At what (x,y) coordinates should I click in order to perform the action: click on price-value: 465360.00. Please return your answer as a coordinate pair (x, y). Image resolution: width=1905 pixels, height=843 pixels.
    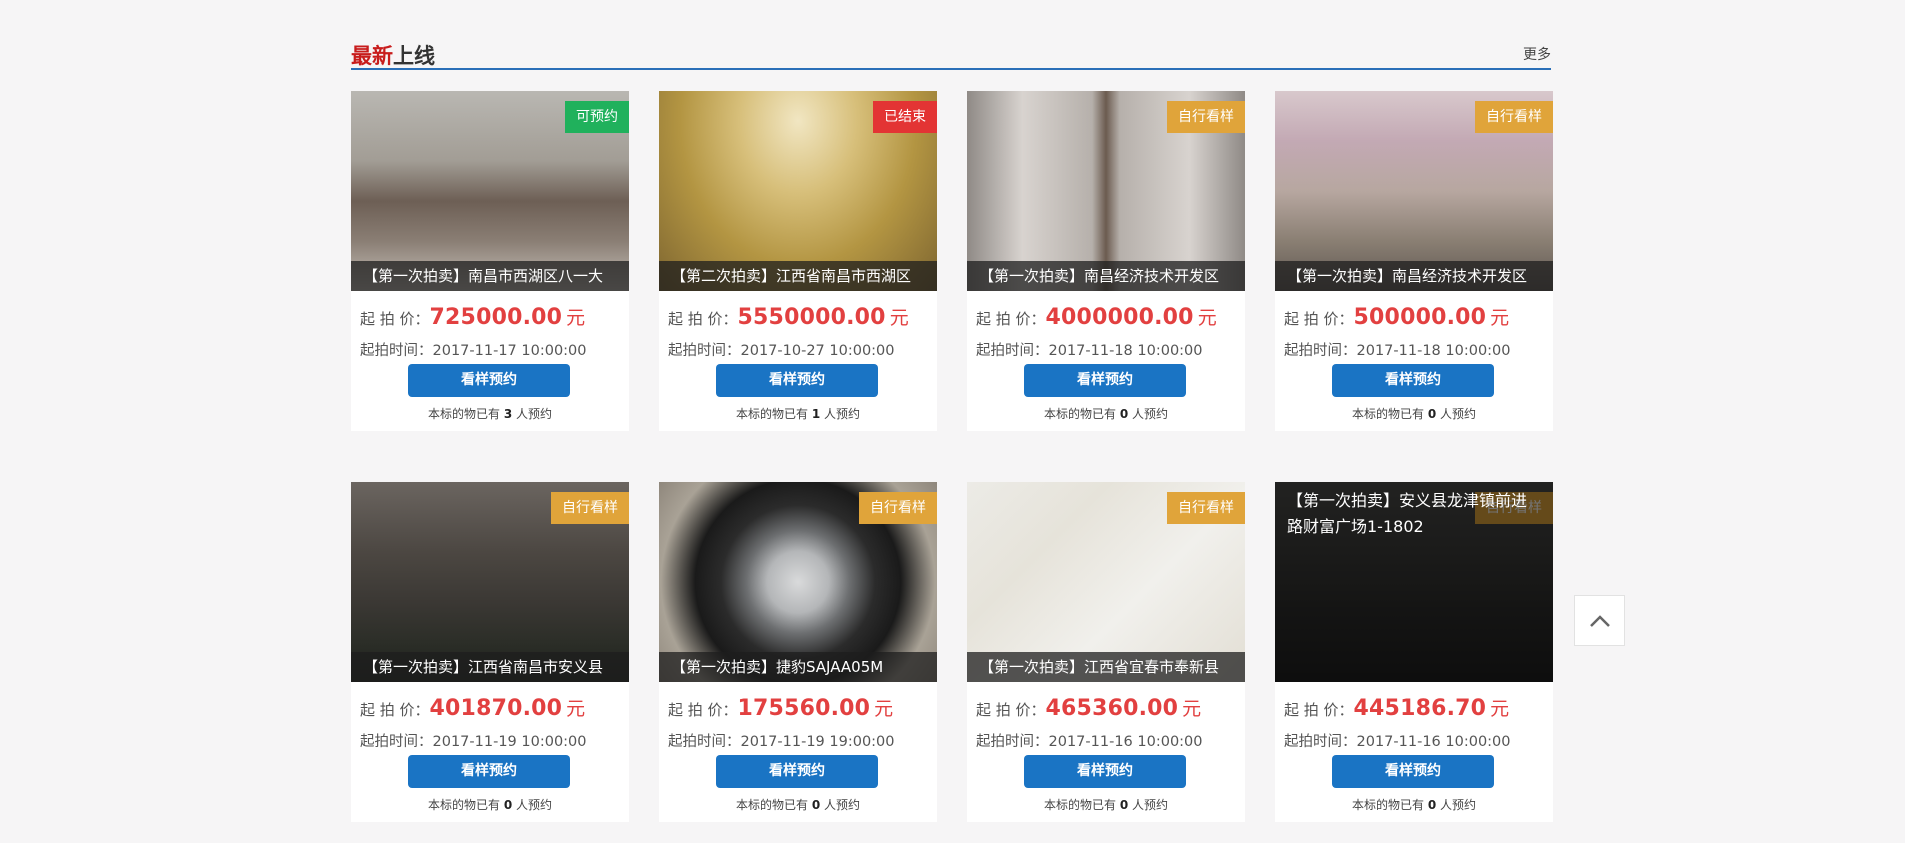
    Looking at the image, I should click on (1112, 708).